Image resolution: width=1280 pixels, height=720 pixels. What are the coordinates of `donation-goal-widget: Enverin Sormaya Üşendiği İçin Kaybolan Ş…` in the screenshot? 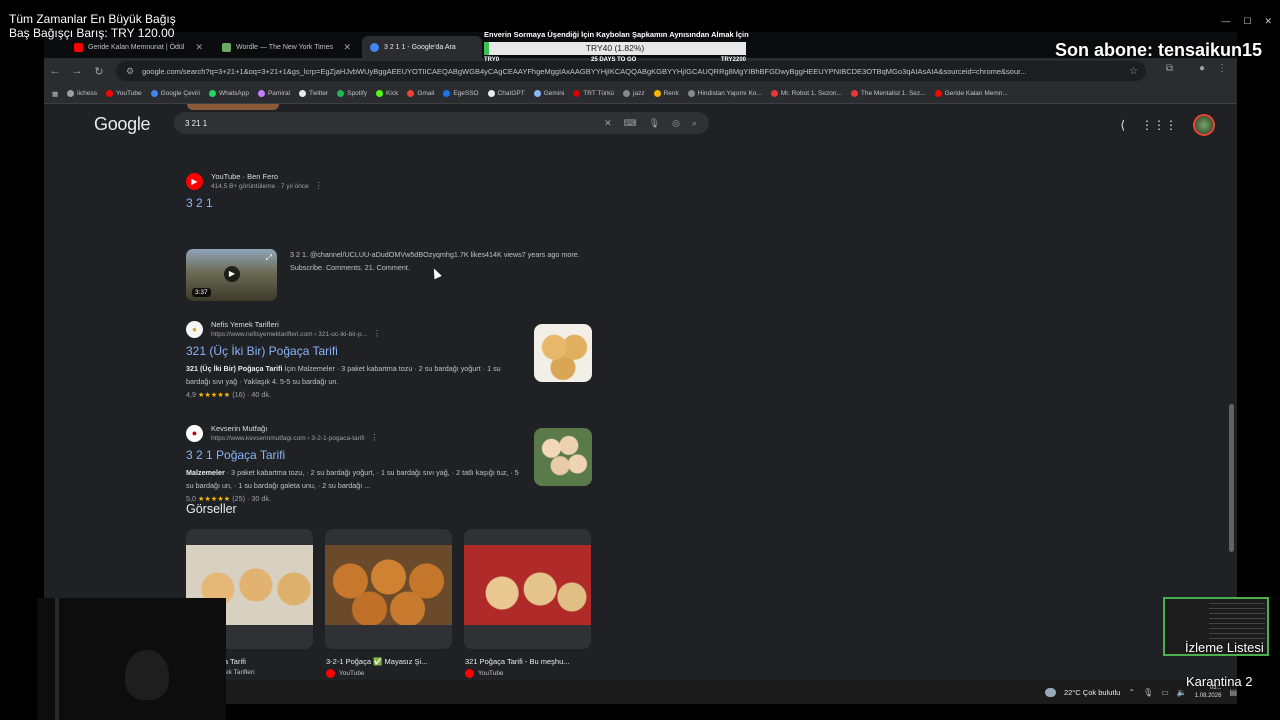 It's located at (616, 47).